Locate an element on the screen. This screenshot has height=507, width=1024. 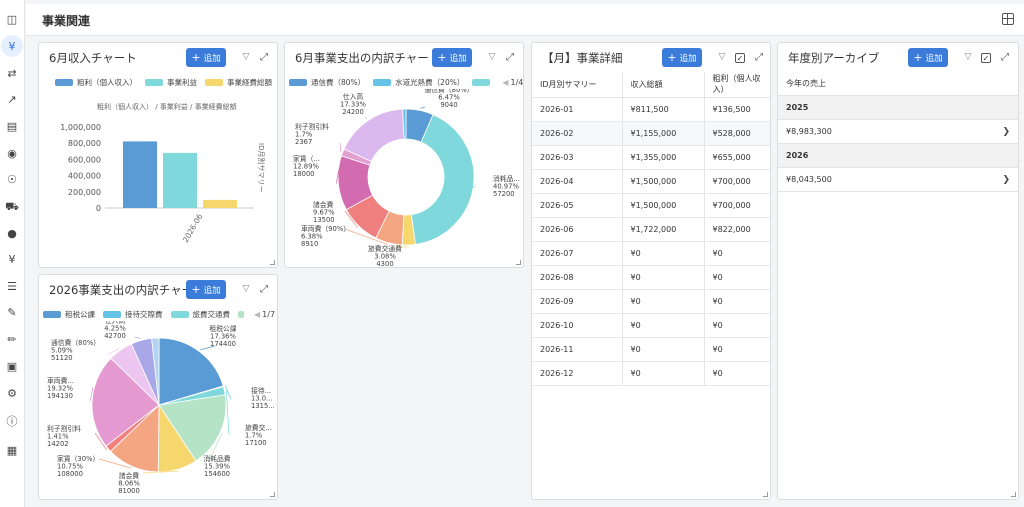
table-cell: ¥822,000 is located at coordinates (737, 229).